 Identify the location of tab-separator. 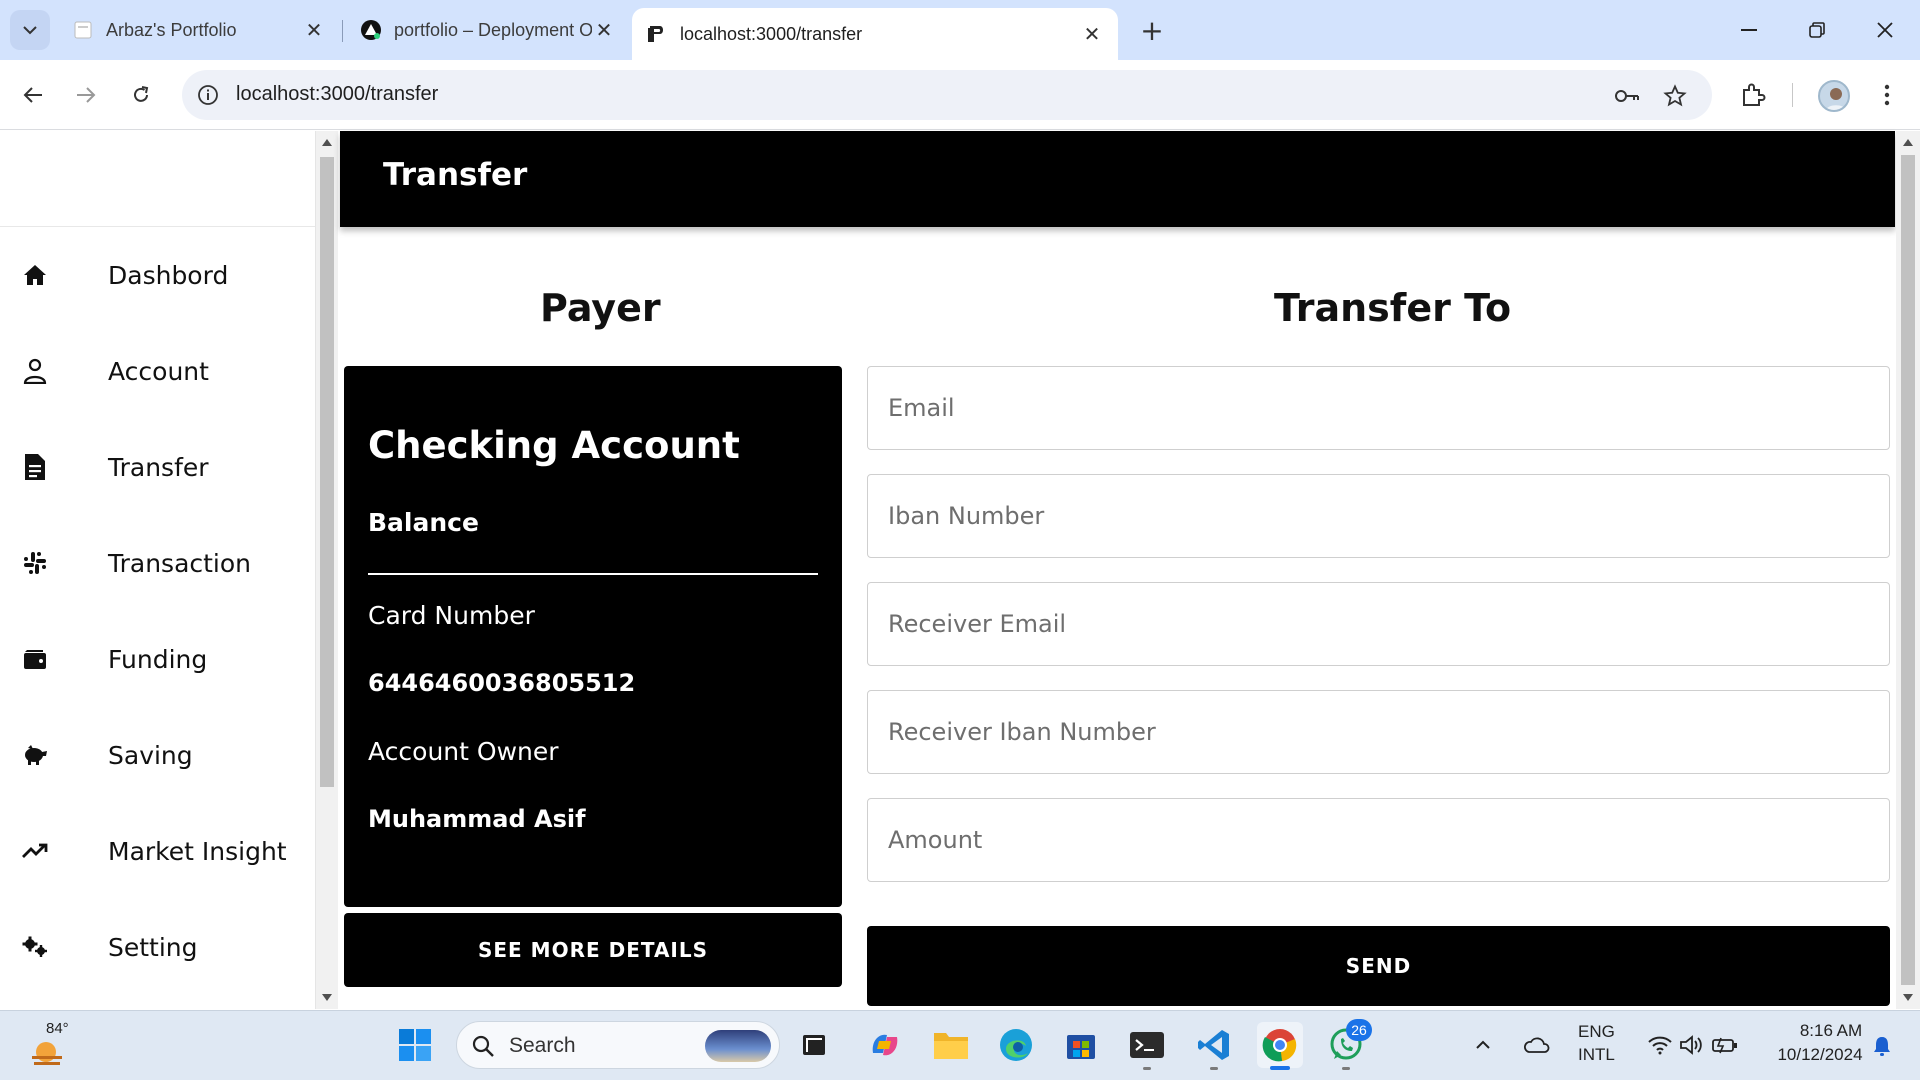
(342, 31).